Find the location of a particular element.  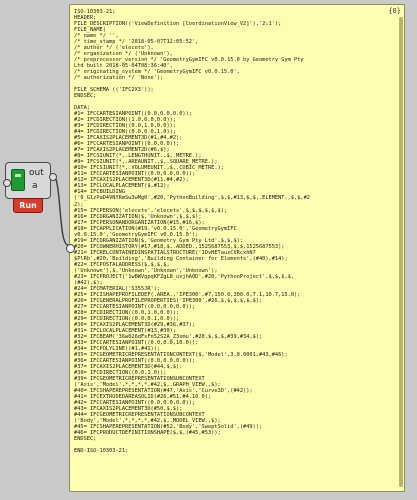

python-script-component: out a Run is located at coordinates (30, 187).